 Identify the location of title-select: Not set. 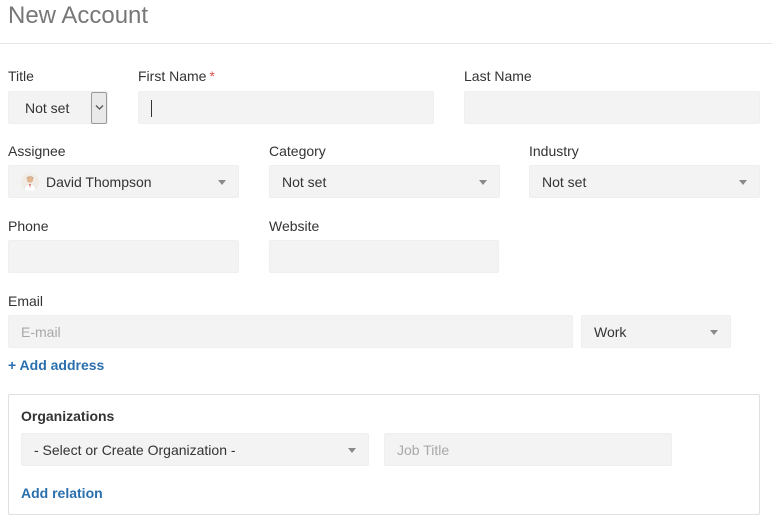
(58, 107).